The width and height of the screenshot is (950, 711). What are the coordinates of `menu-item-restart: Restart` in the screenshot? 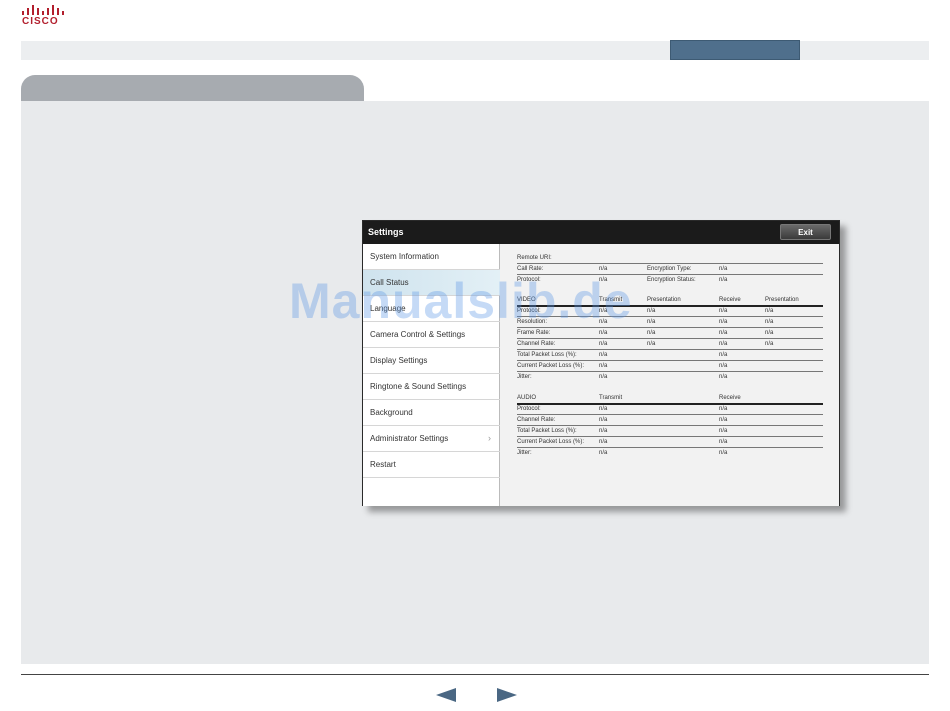 It's located at (431, 465).